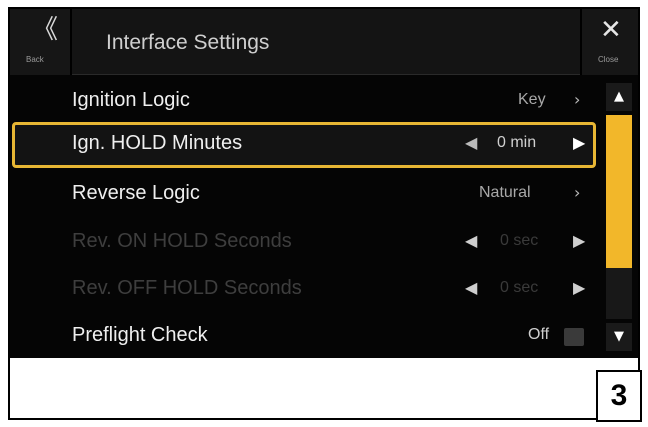  What do you see at coordinates (608, 59) in the screenshot?
I see `close-label: Close` at bounding box center [608, 59].